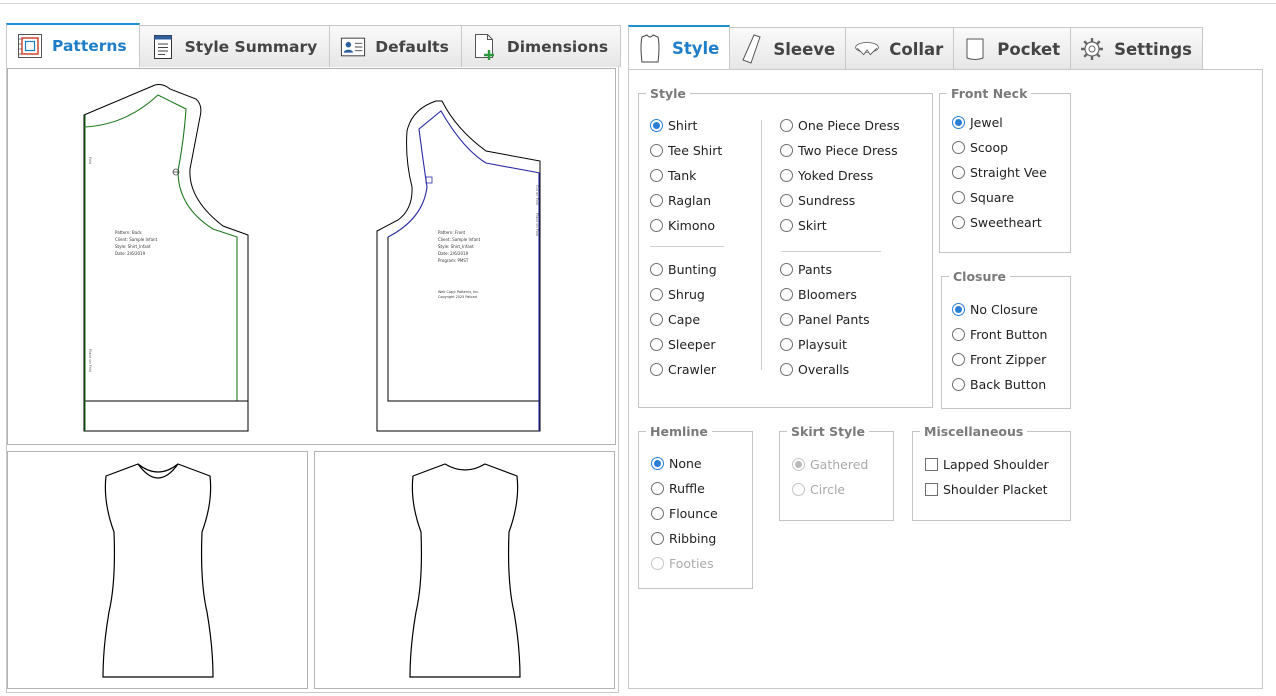 The image size is (1276, 696). Describe the element at coordinates (815, 269) in the screenshot. I see `option-label: Pants` at that location.